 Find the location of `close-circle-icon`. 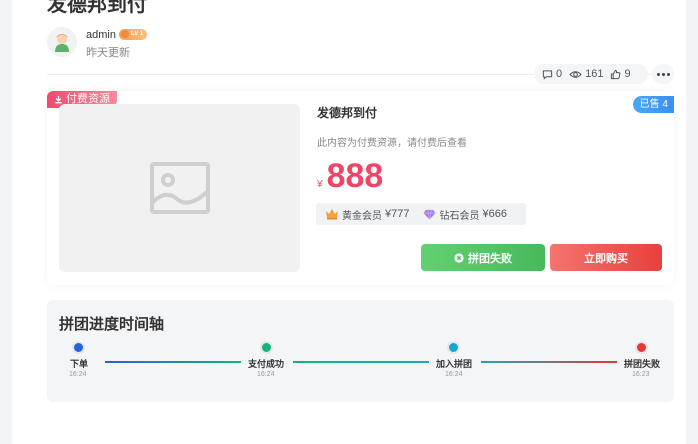

close-circle-icon is located at coordinates (459, 257).